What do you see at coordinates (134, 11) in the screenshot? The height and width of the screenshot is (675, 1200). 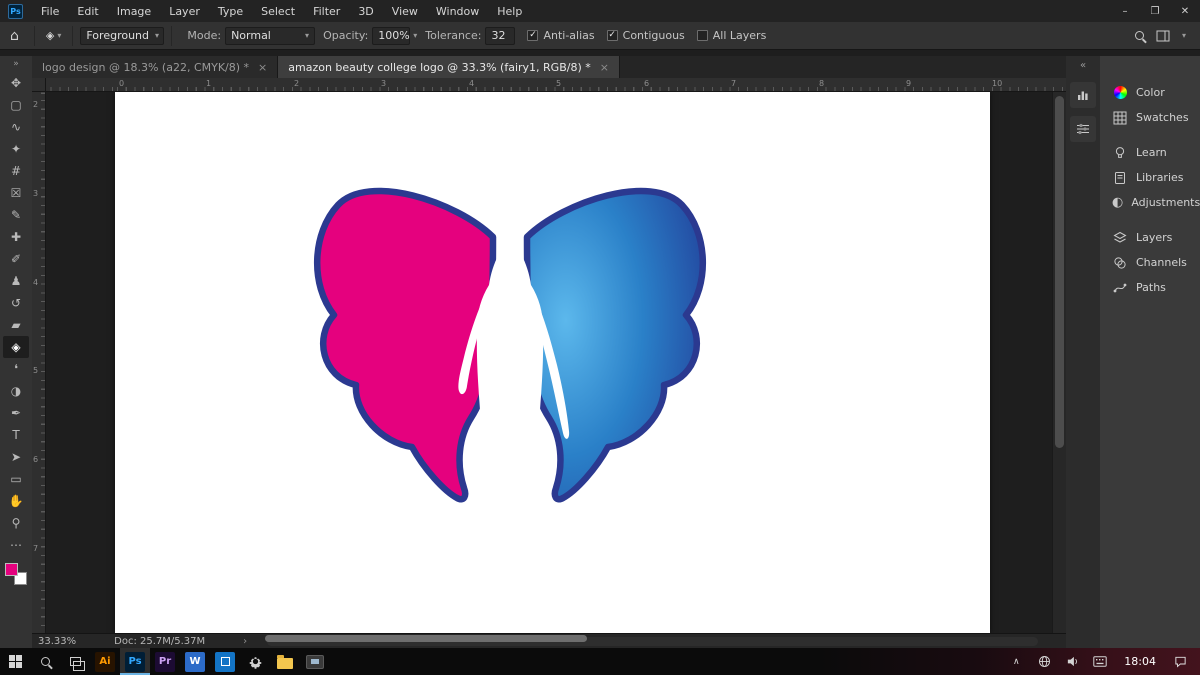 I see `menu-image: Image` at bounding box center [134, 11].